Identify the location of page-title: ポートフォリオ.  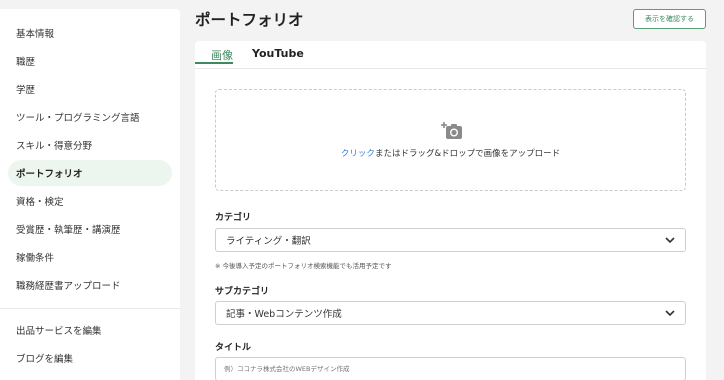
(249, 20).